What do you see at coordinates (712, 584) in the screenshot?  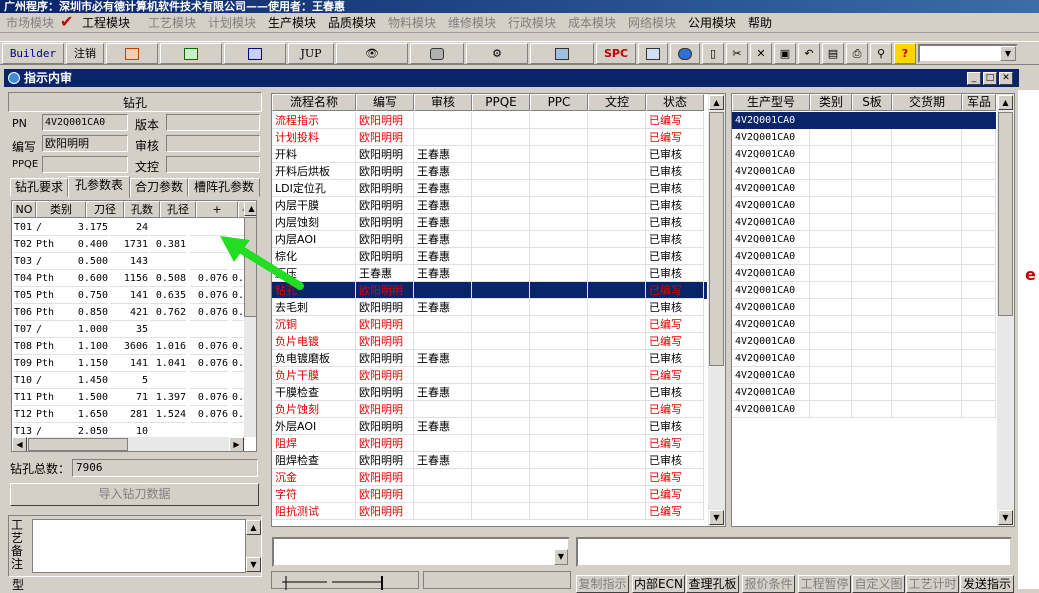 I see `bottom-action-button: 查理孔板` at bounding box center [712, 584].